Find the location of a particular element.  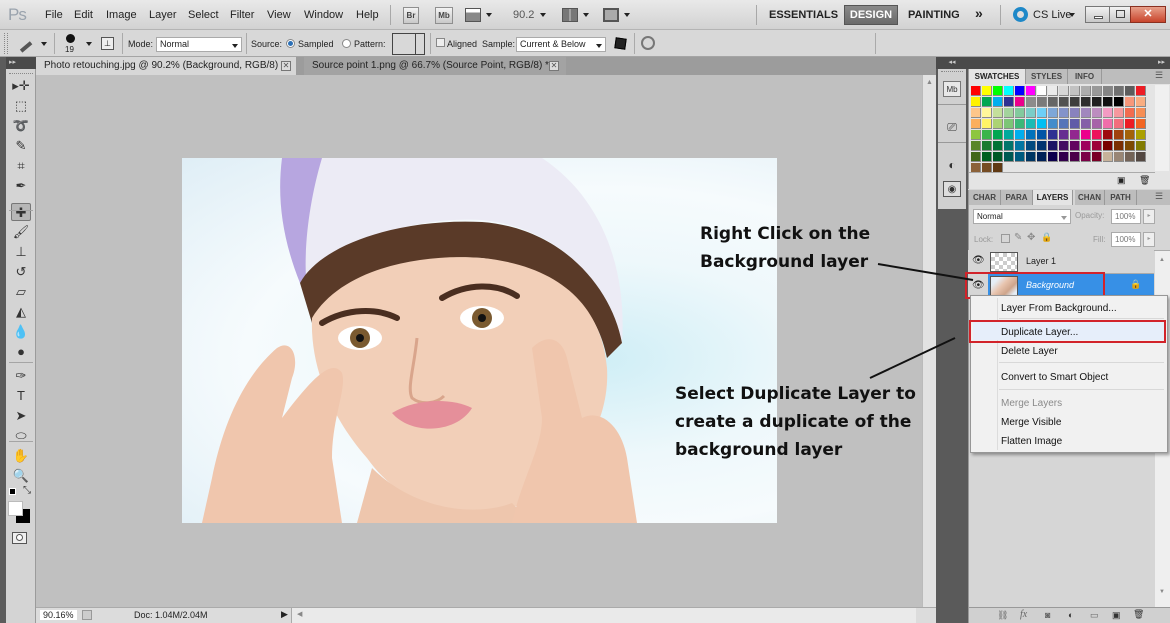

healing-brush-tool: ✚ is located at coordinates (21, 212).